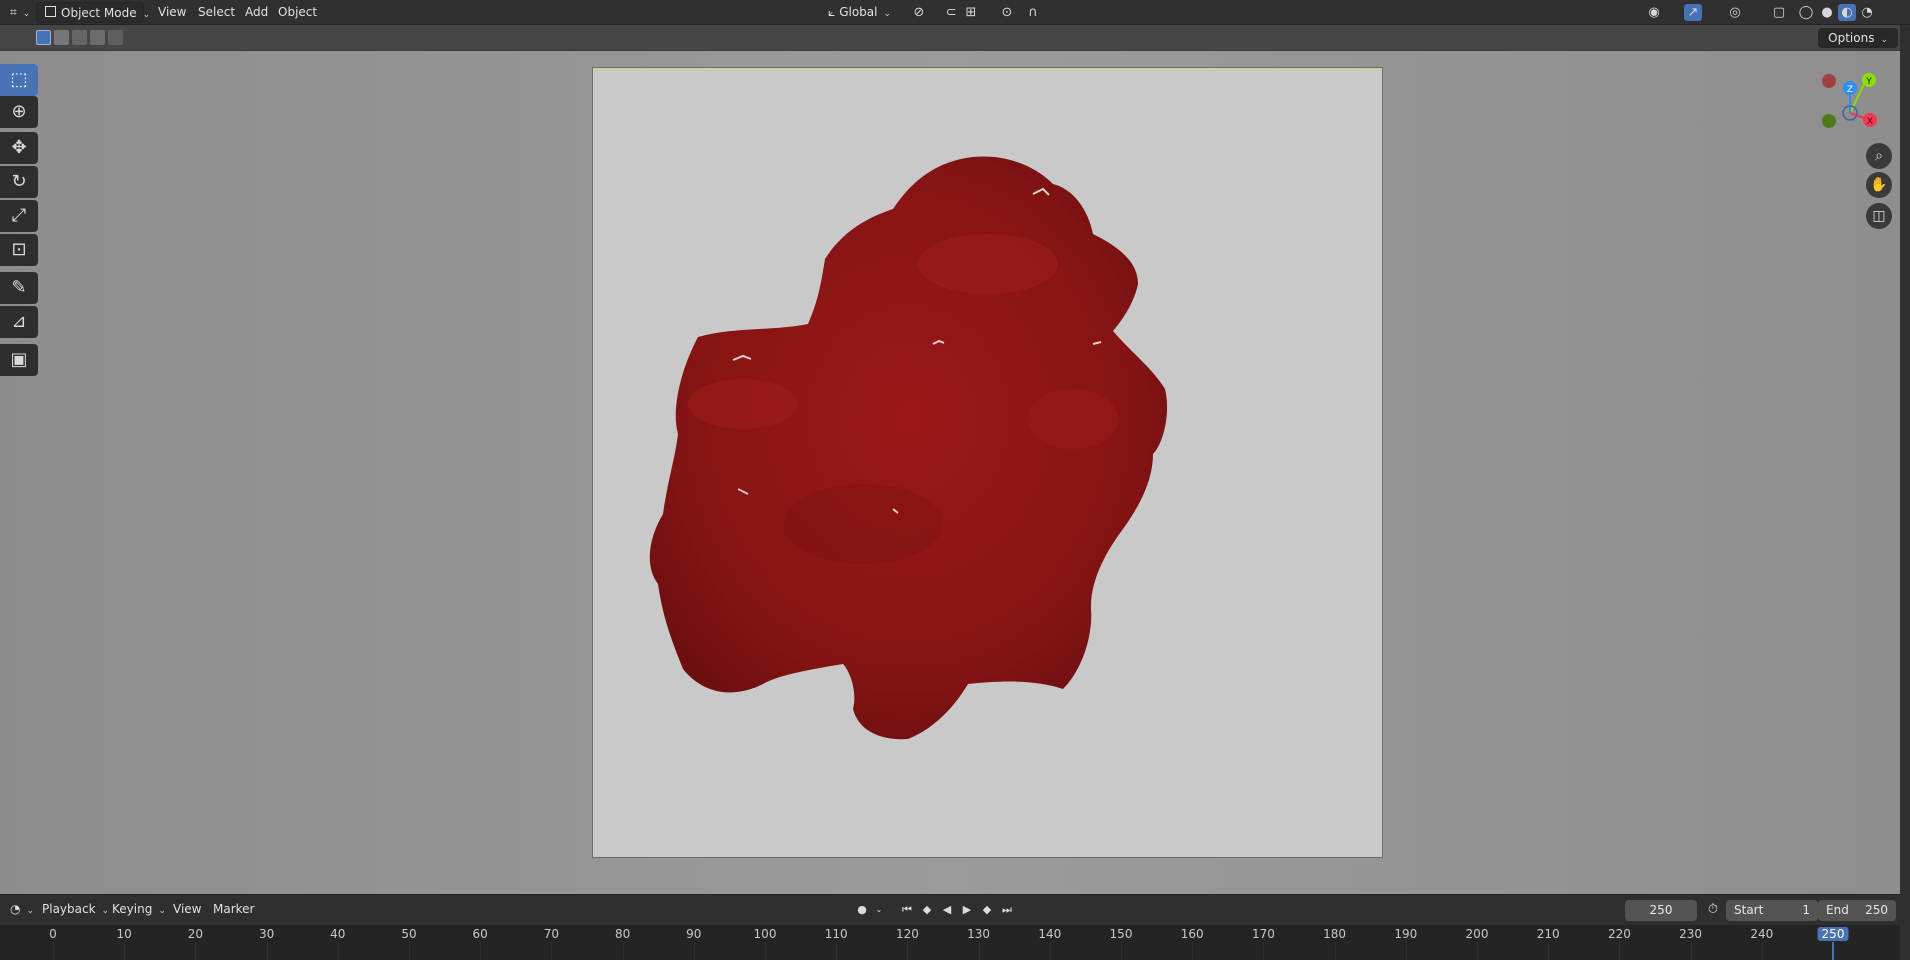 This screenshot has height=960, width=1910. I want to click on navigation-gizmo: X Y Z, so click(1840, 103).